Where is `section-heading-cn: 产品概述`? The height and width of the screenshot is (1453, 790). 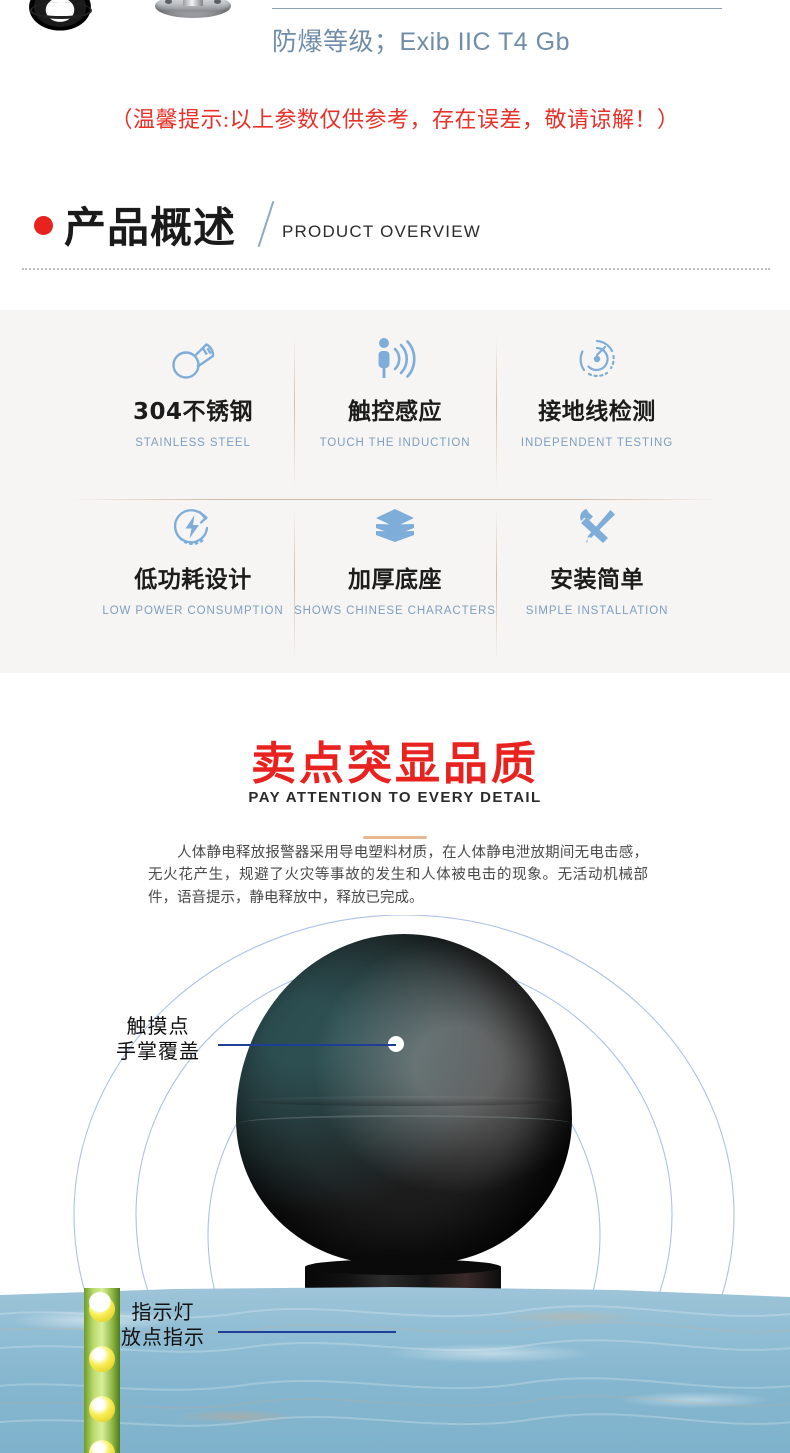 section-heading-cn: 产品概述 is located at coordinates (150, 227).